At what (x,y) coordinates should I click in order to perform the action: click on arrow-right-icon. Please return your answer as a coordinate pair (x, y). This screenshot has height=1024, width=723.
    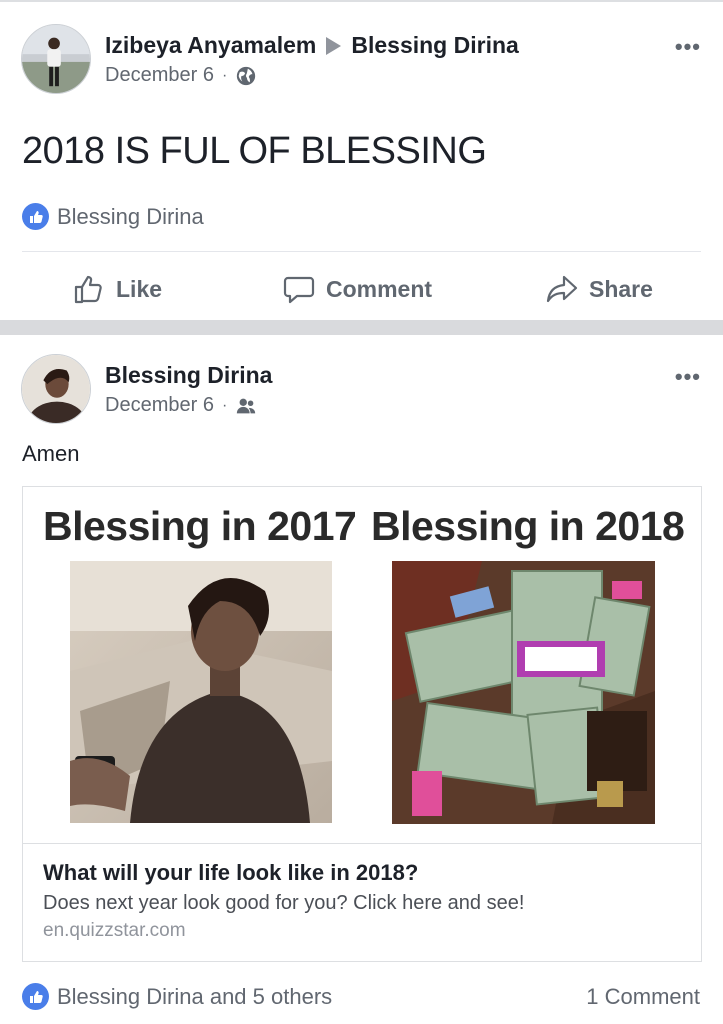
    Looking at the image, I should click on (334, 45).